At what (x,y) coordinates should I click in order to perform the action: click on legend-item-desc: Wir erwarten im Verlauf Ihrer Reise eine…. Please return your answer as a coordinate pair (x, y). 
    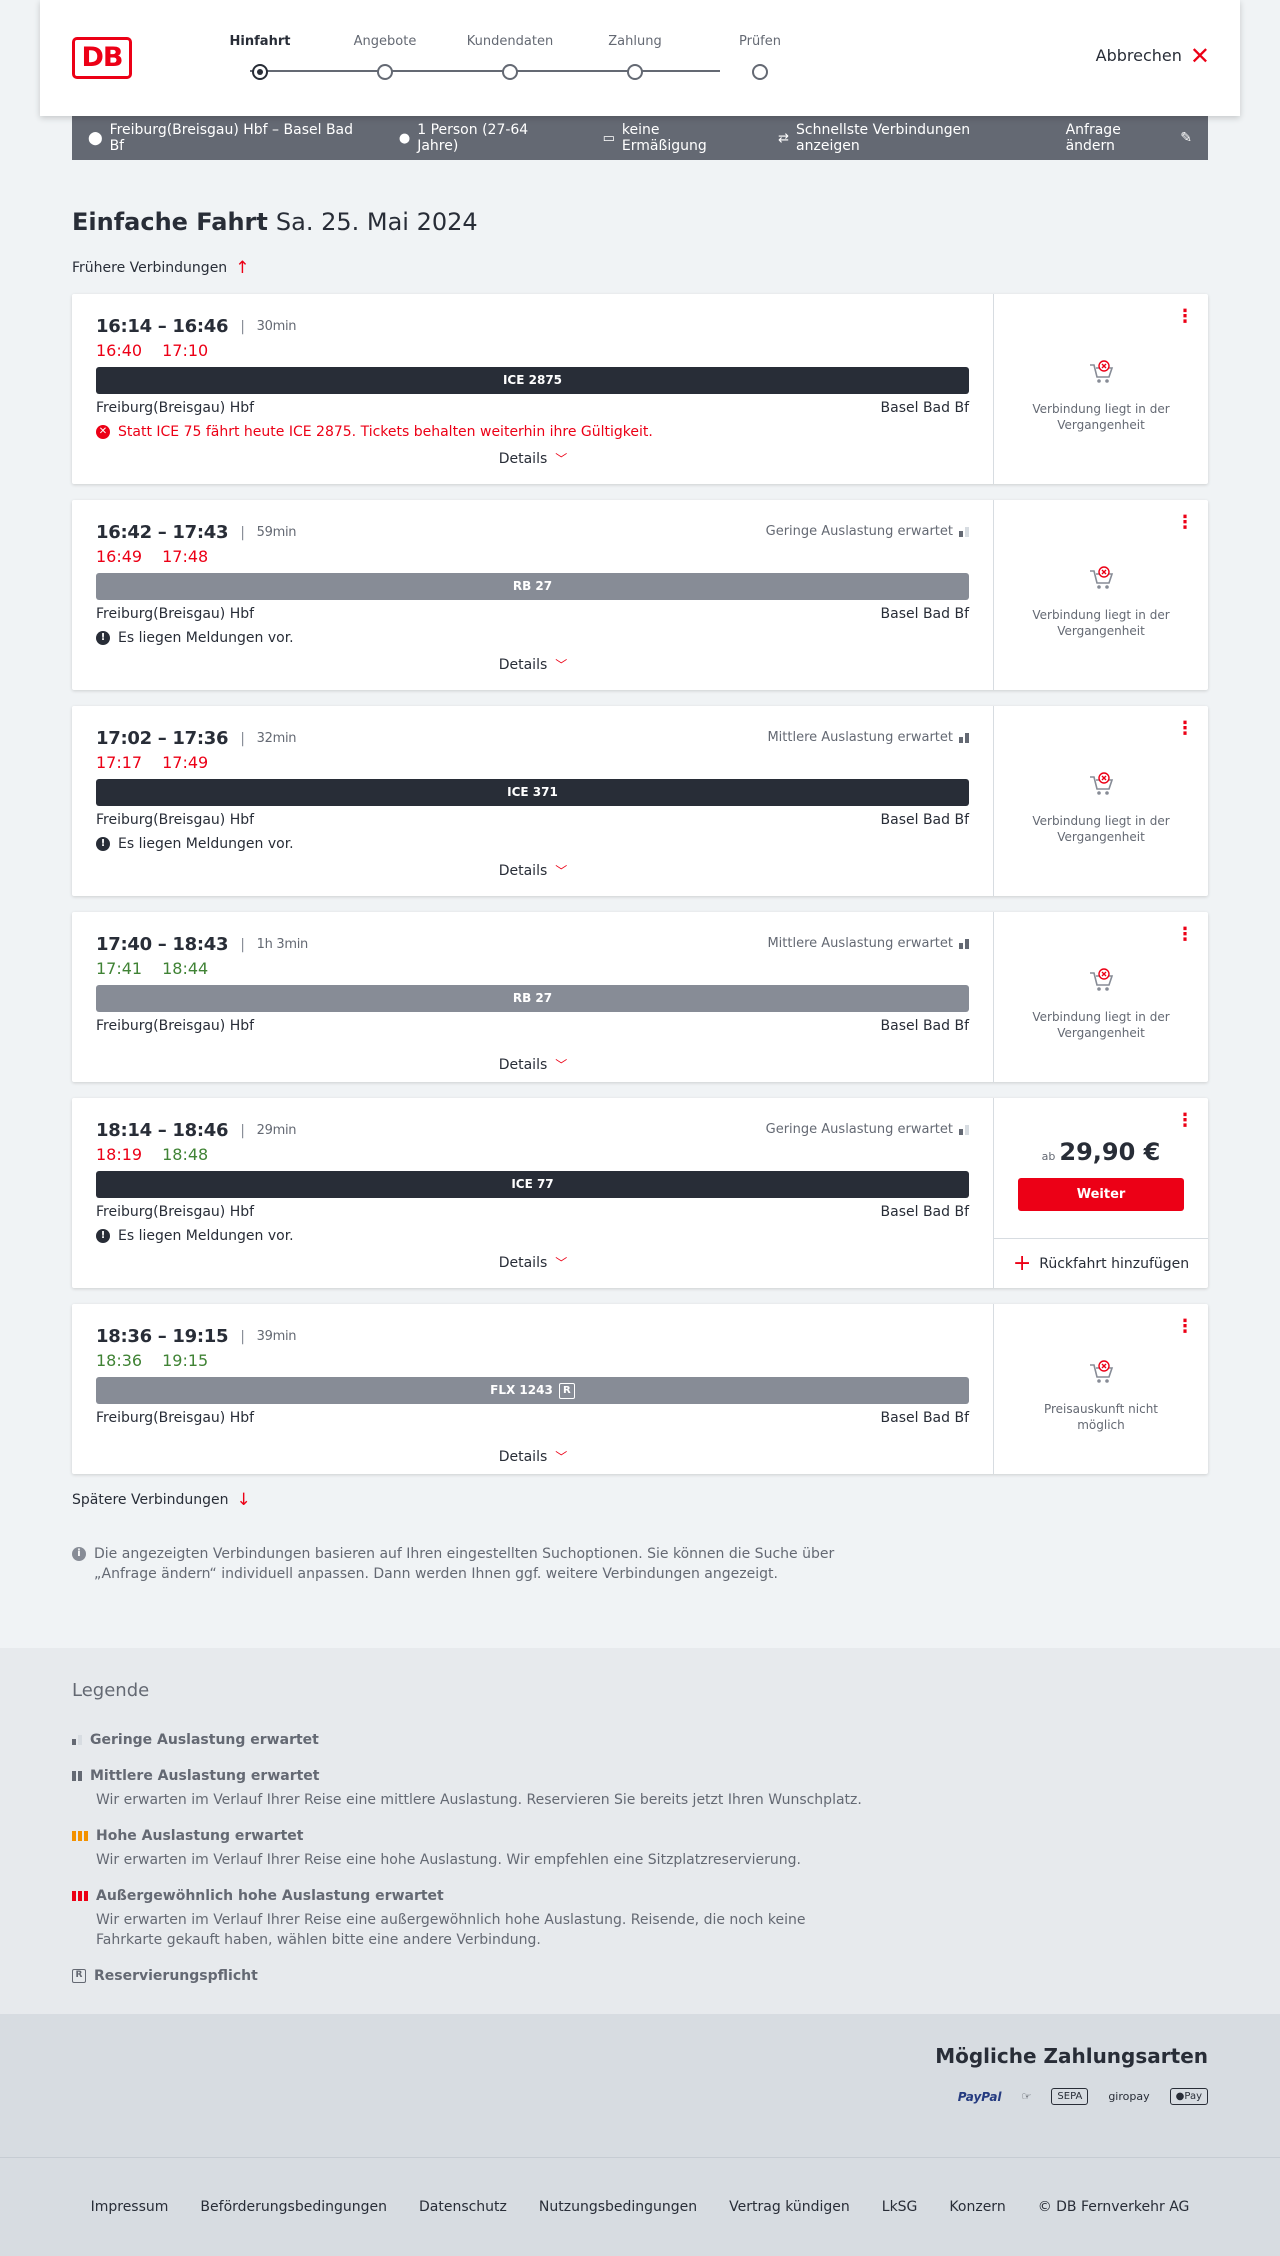
    Looking at the image, I should click on (479, 1800).